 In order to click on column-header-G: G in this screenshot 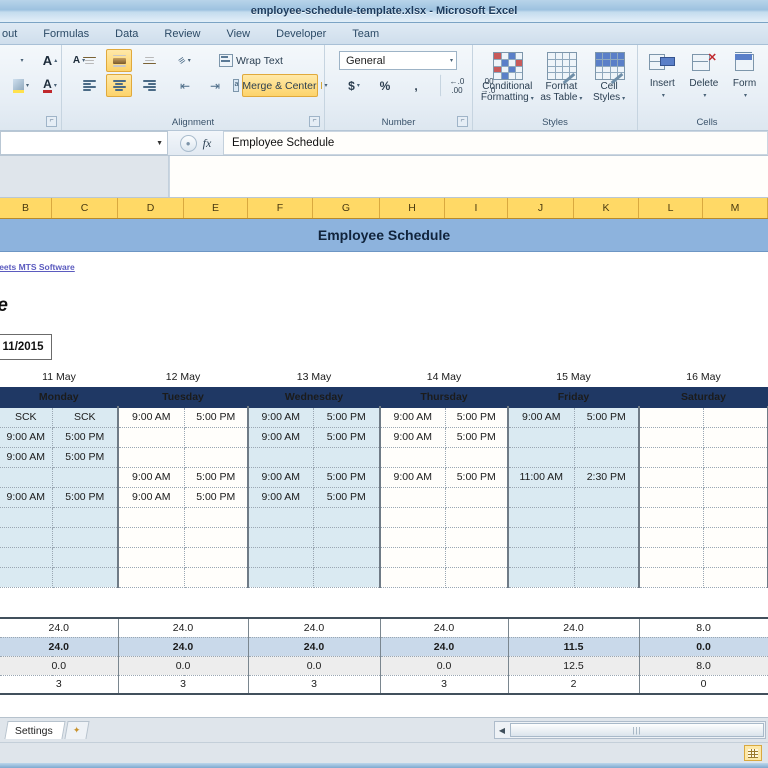, I will do `click(346, 208)`.